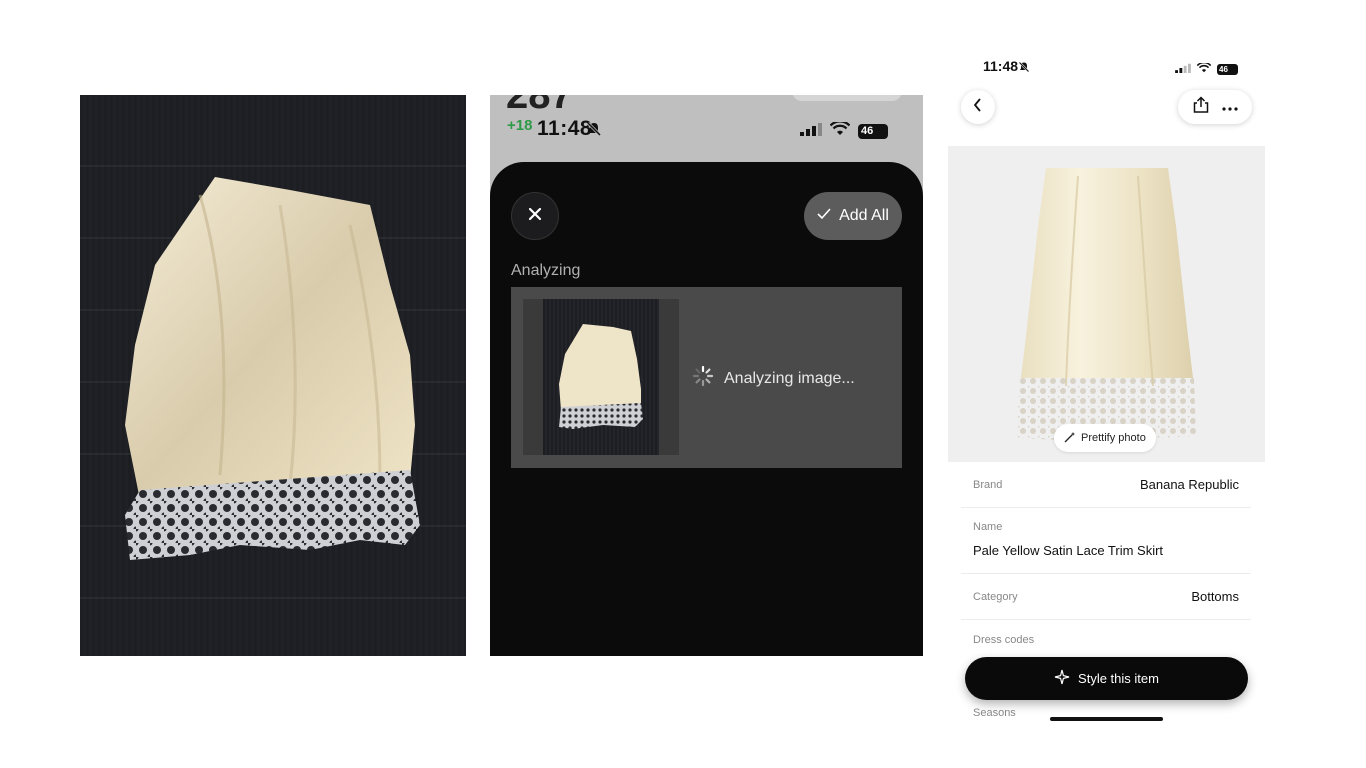 The height and width of the screenshot is (768, 1366). What do you see at coordinates (1070, 438) in the screenshot?
I see `magic-wand-icon` at bounding box center [1070, 438].